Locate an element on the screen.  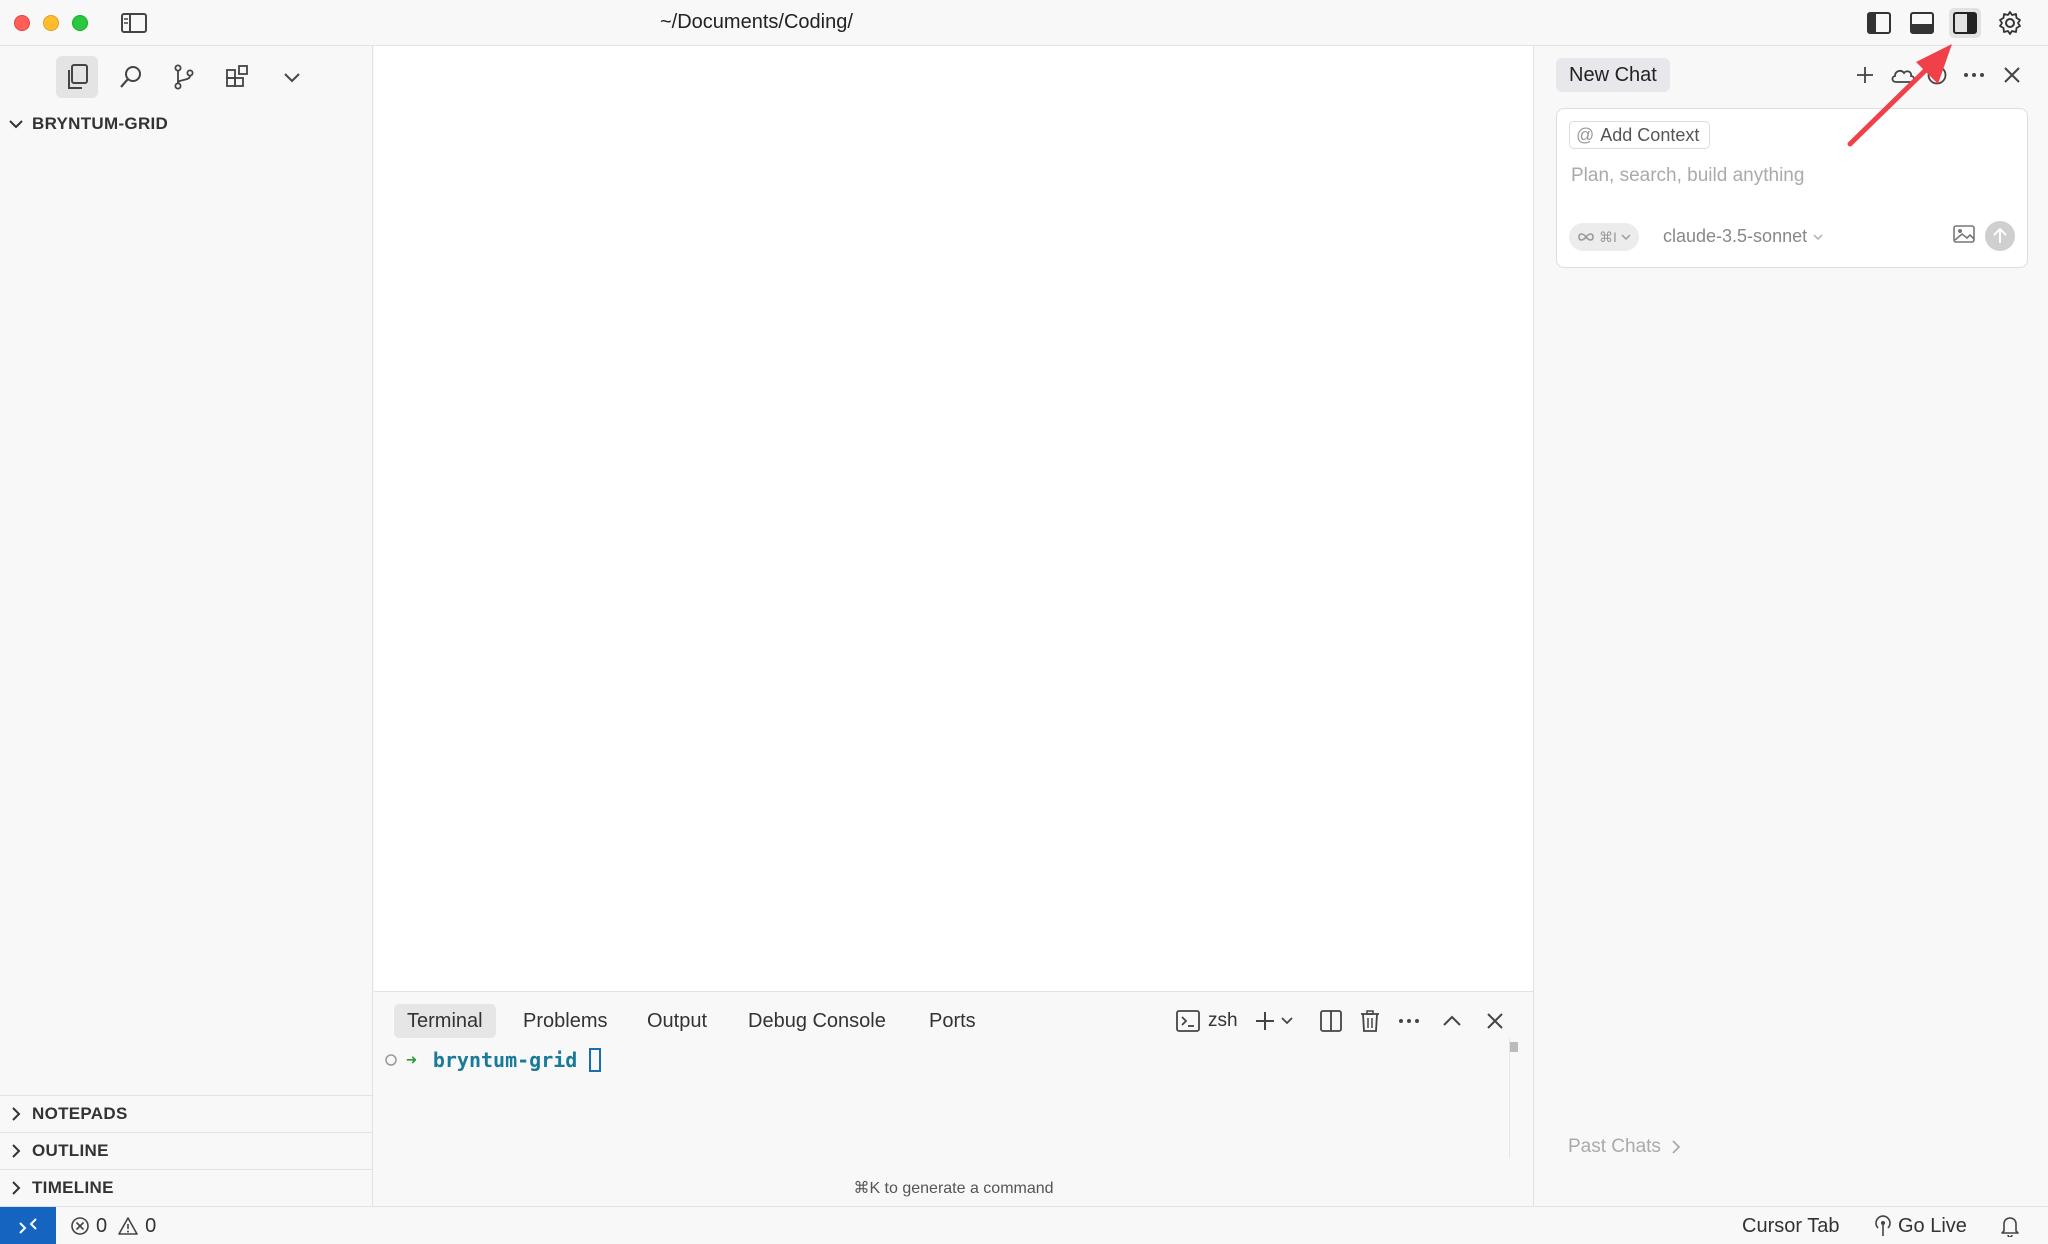
close-panel-icon is located at coordinates (1495, 1021).